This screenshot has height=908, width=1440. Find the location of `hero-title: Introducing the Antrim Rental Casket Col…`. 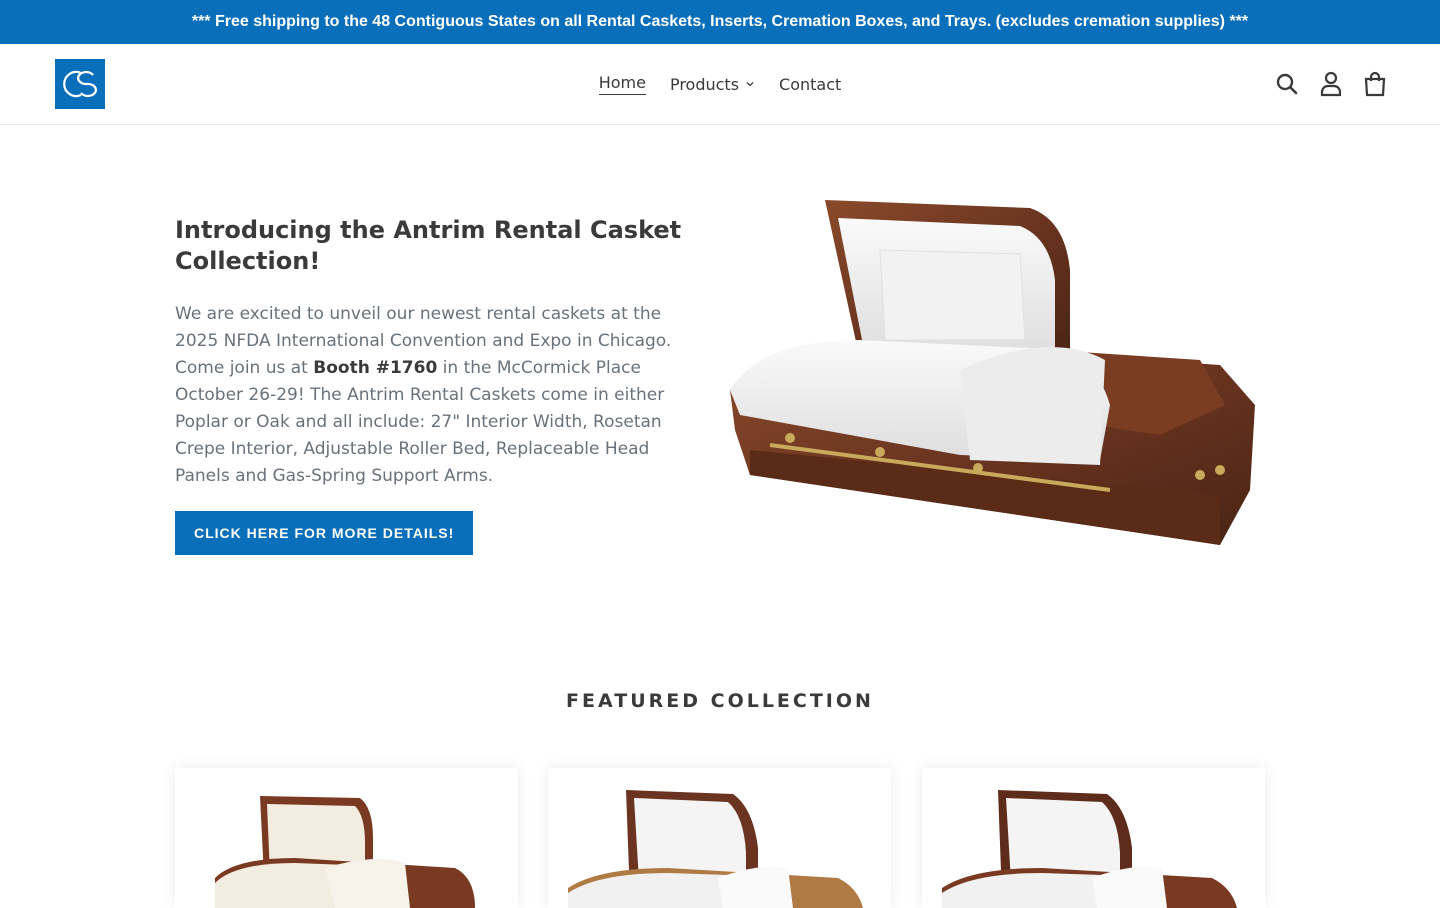

hero-title: Introducing the Antrim Rental Casket Col… is located at coordinates (428, 245).